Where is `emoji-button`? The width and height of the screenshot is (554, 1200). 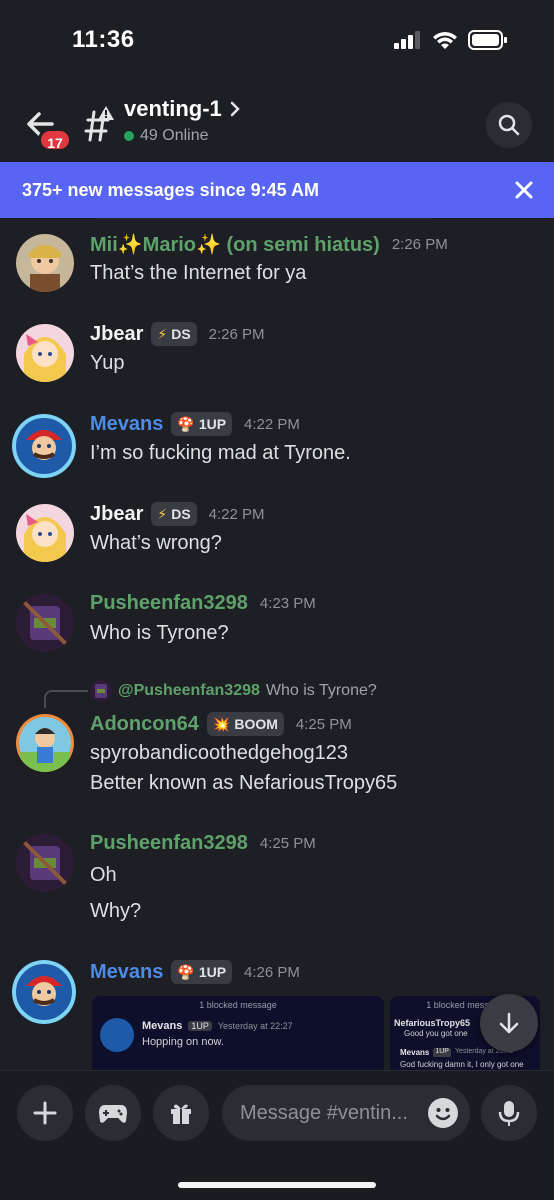 emoji-button is located at coordinates (443, 1113).